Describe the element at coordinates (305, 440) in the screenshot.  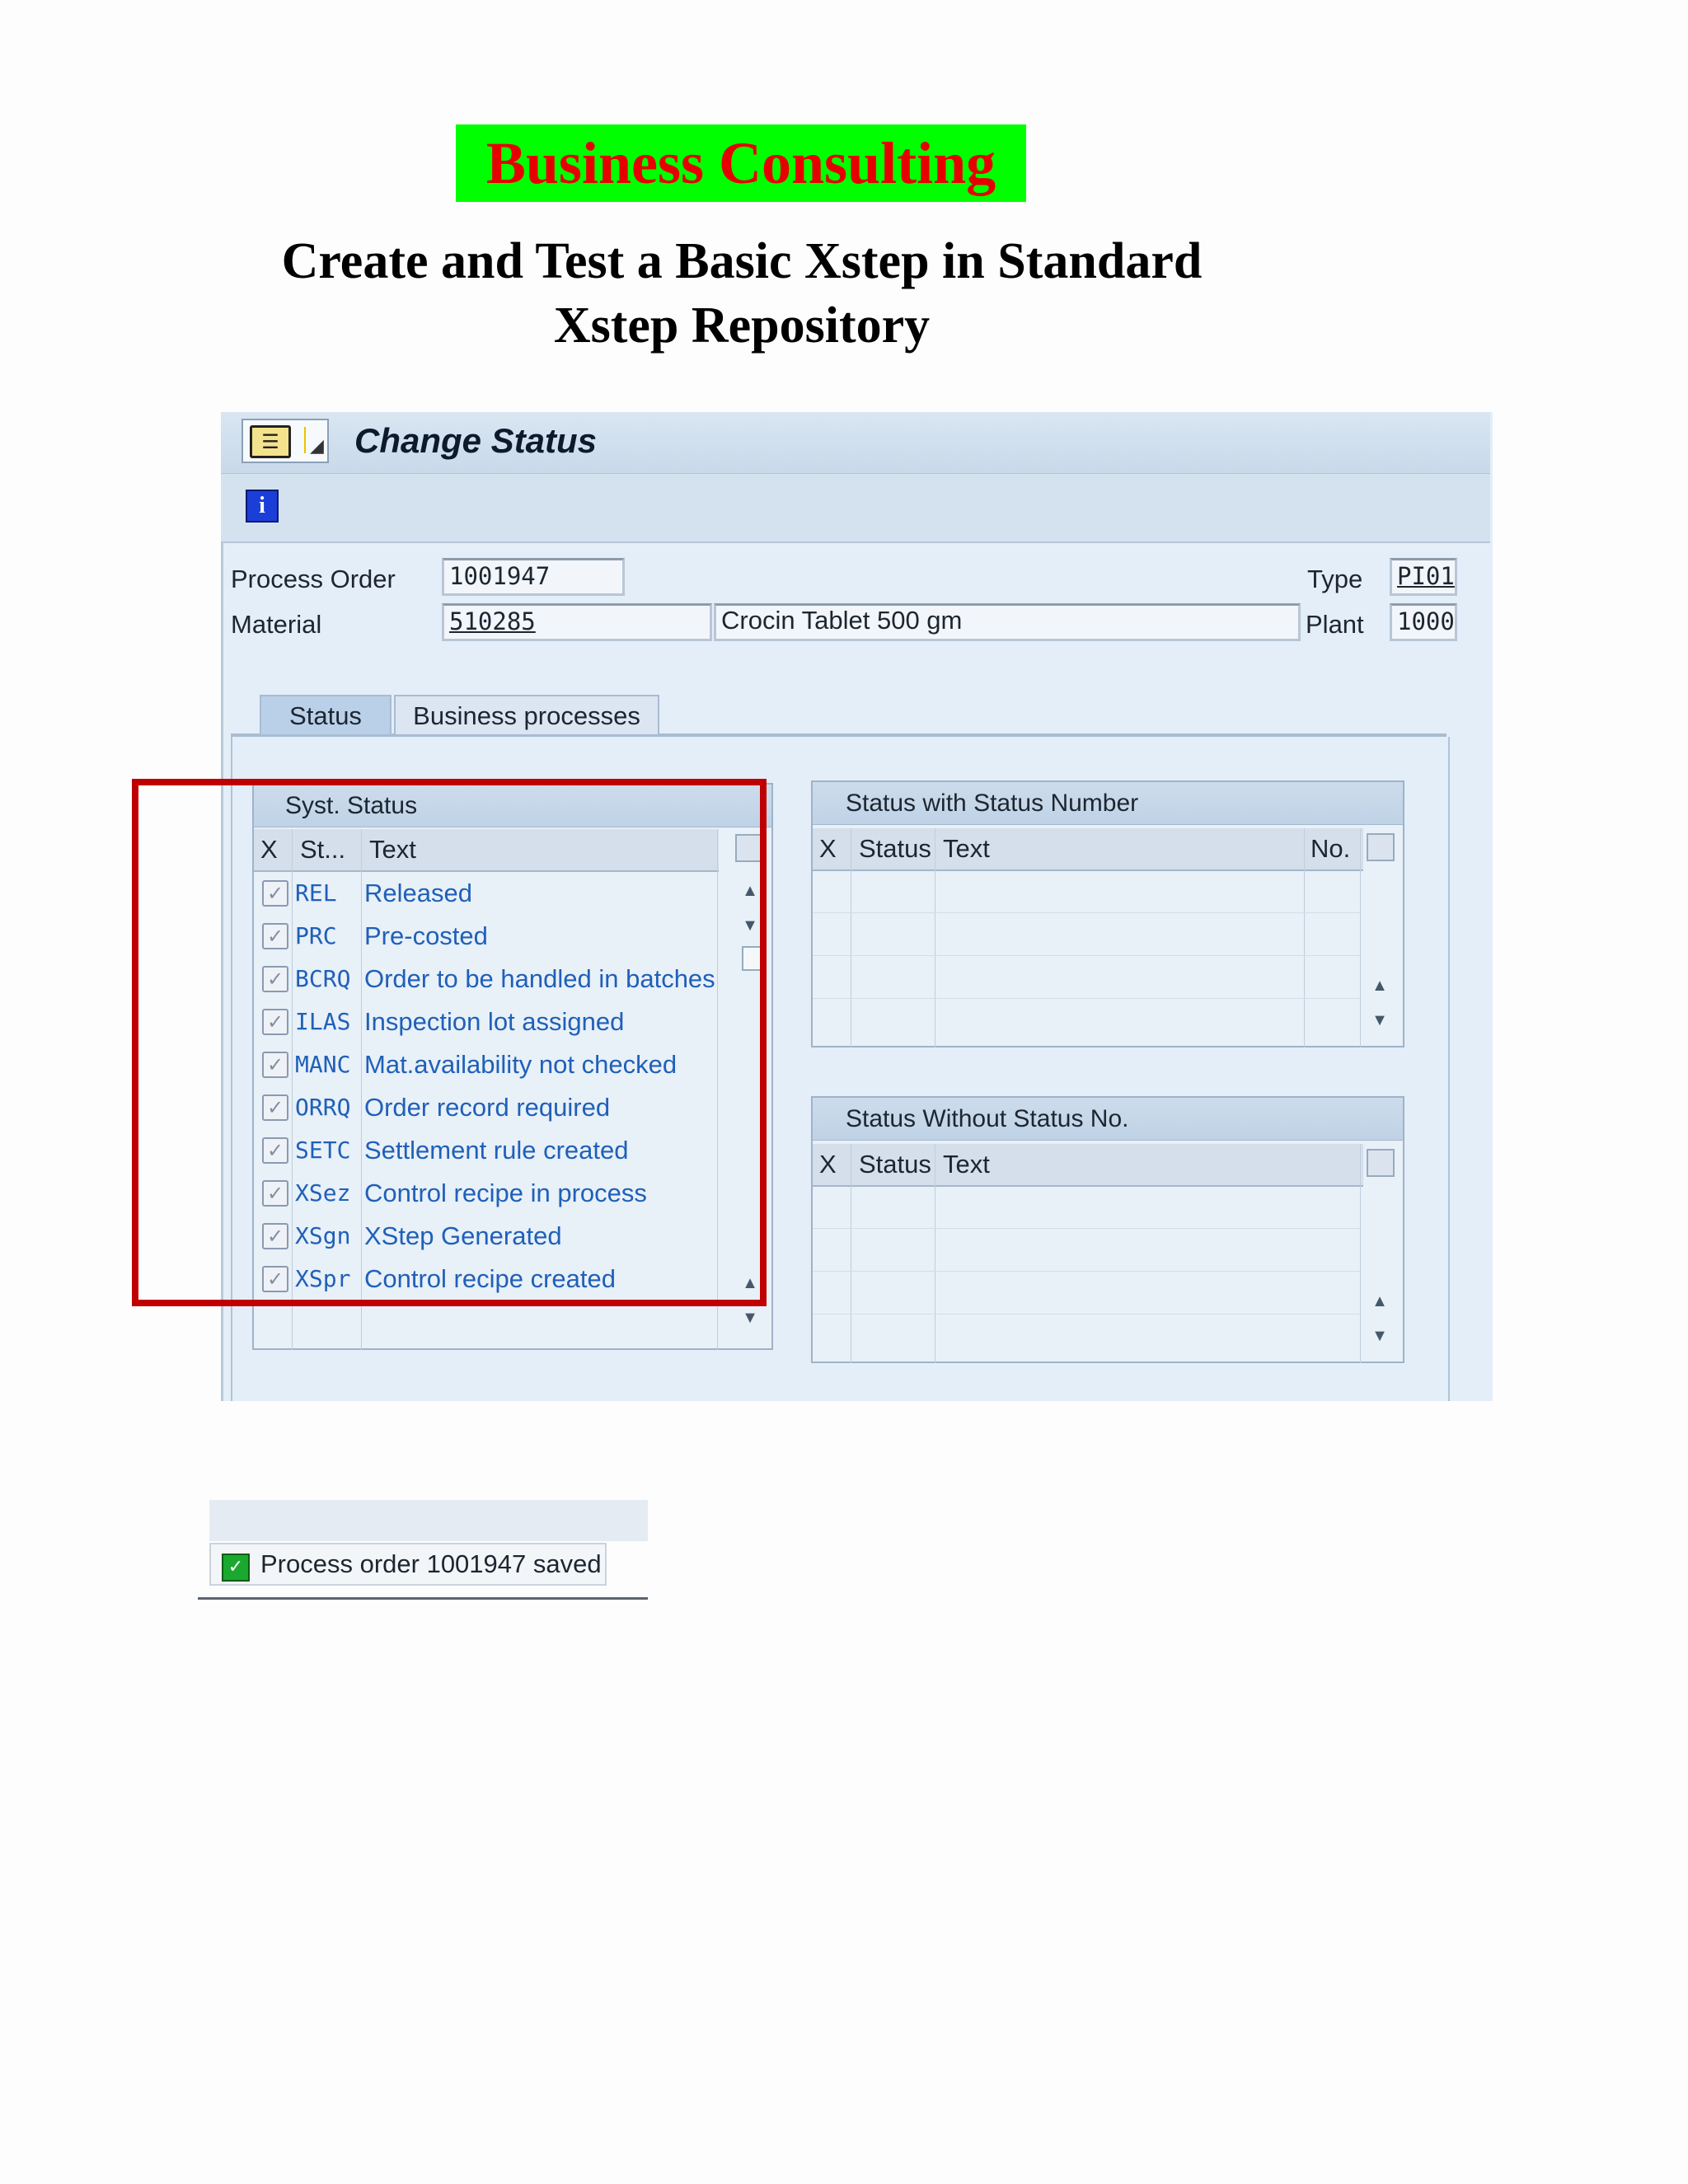
I see `menu-separator` at that location.